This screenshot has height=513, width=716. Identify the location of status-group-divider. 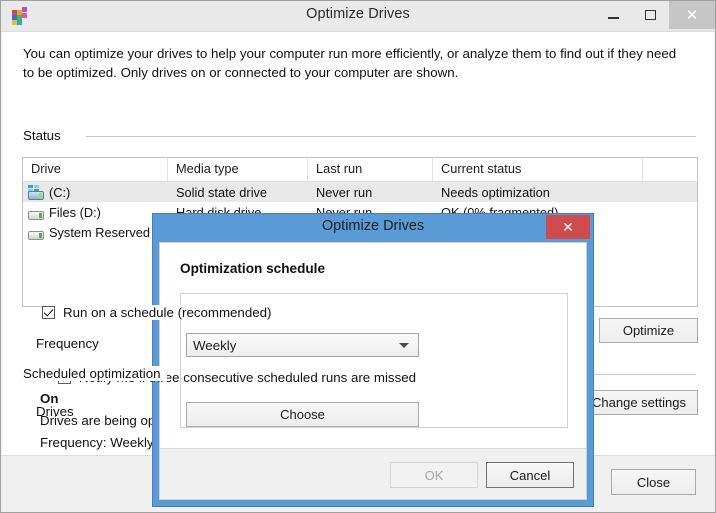
(391, 136).